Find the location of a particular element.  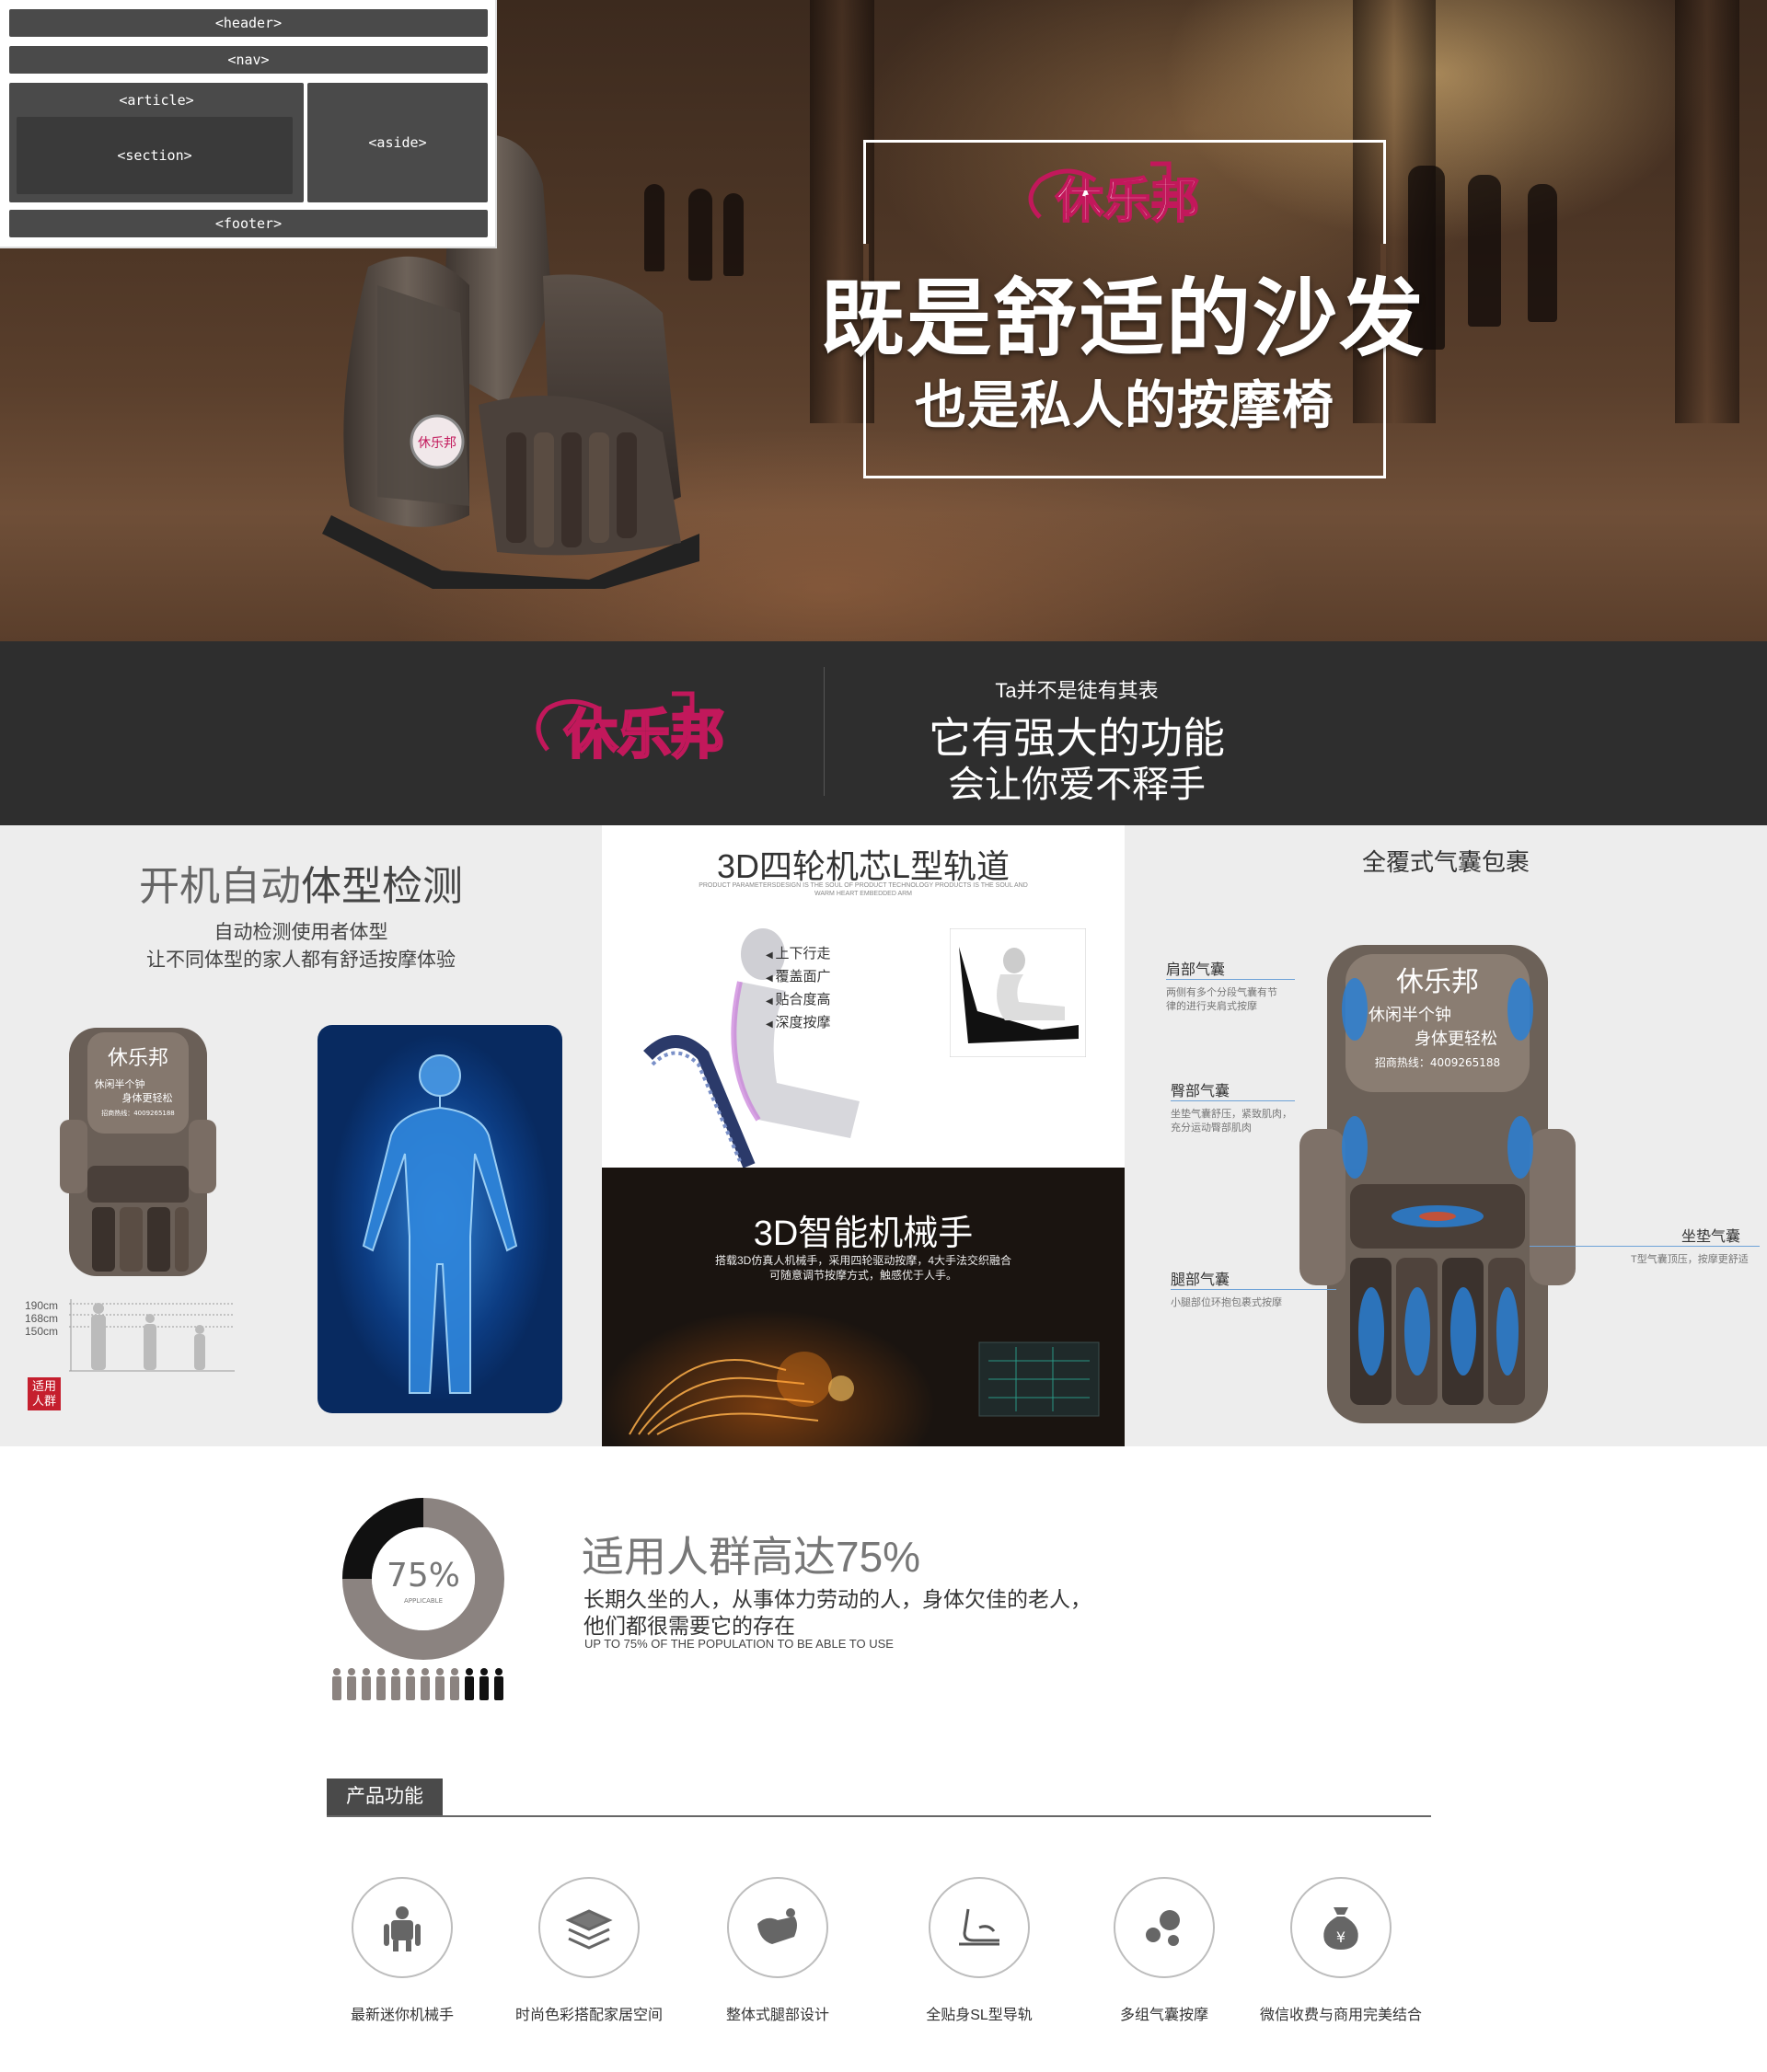

mechanical-hand-desc: 可随意调节按摩方式，触感优于人手。 is located at coordinates (862, 1275).